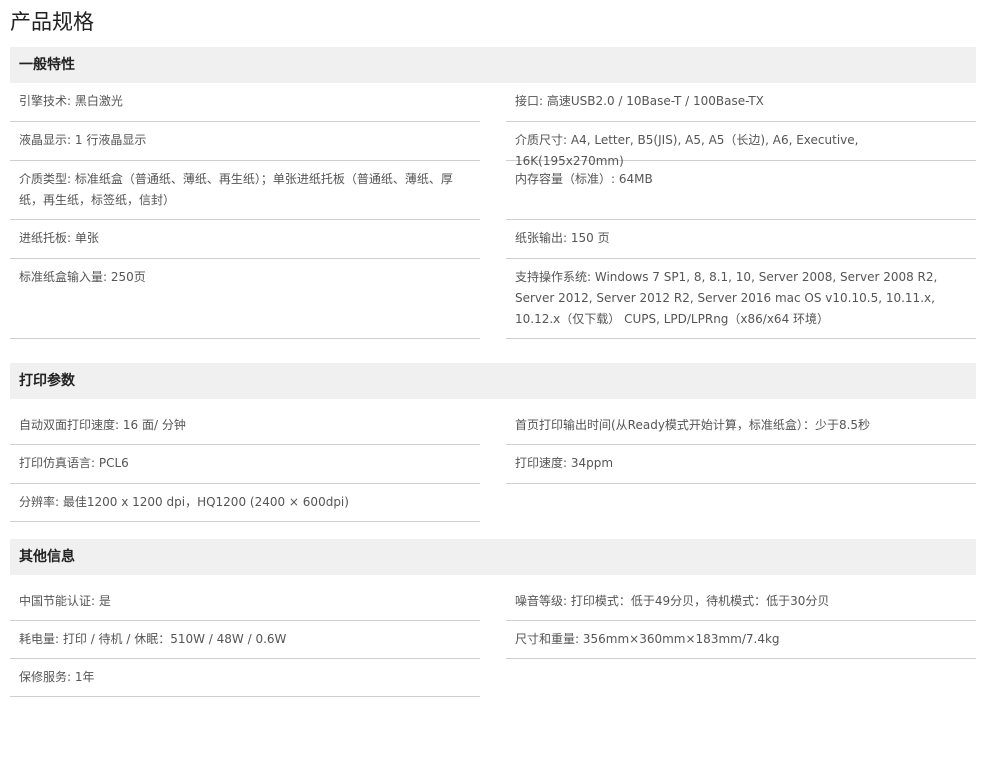  I want to click on spec-row: 首页打印输出时间(从Ready模式开始计算，标准纸盒）：少于8.5秒, so click(741, 422).